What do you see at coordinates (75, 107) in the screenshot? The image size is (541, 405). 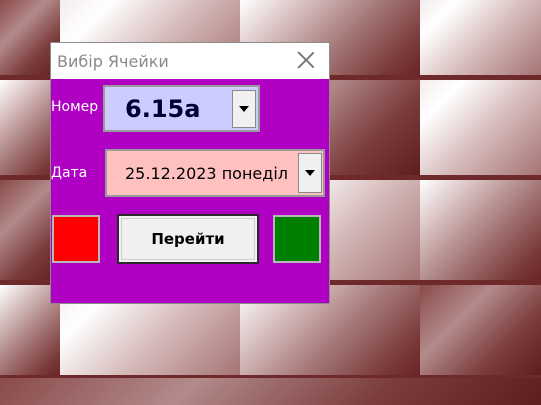 I see `number-label: Номер` at bounding box center [75, 107].